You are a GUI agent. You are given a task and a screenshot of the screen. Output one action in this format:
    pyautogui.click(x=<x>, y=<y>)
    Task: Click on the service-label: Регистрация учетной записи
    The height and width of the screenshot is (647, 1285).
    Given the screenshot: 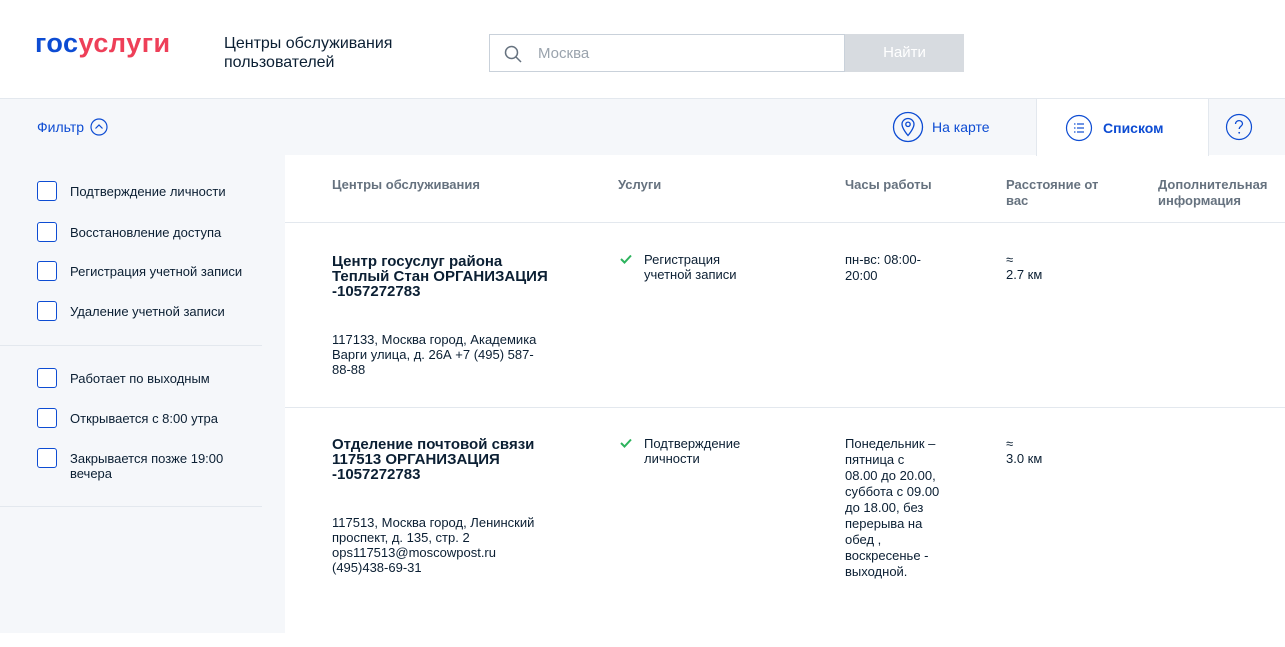 What is the action you would take?
    pyautogui.click(x=690, y=267)
    